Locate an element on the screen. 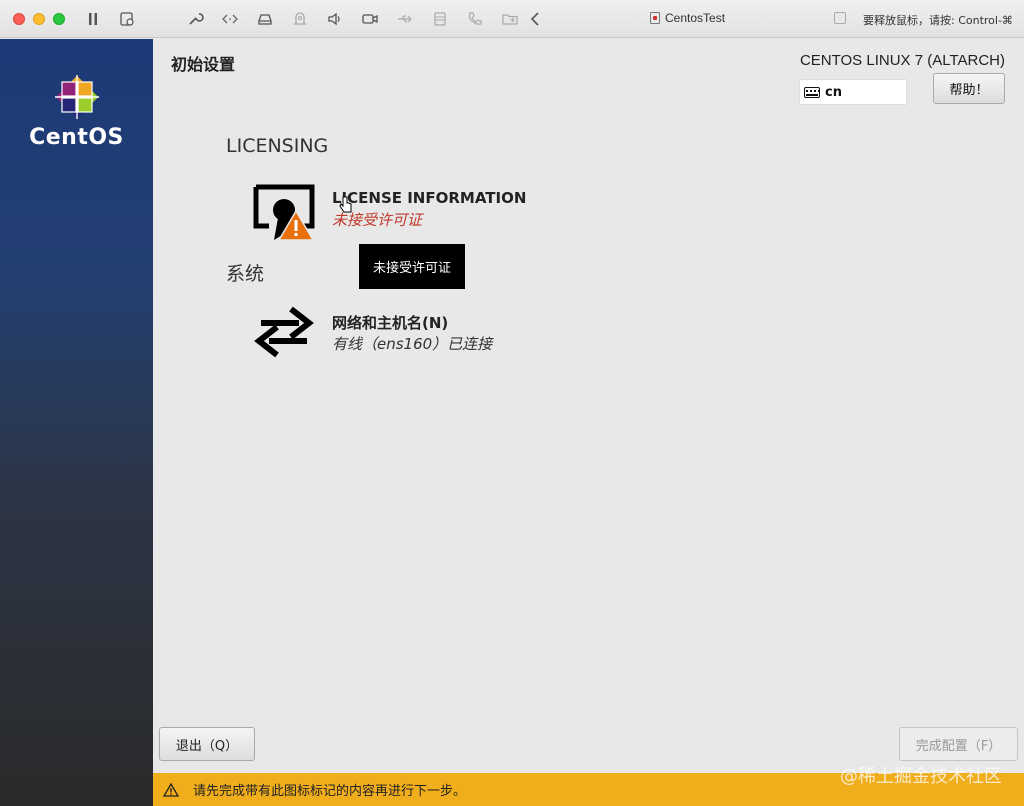  hand-cursor-icon is located at coordinates (345, 204).